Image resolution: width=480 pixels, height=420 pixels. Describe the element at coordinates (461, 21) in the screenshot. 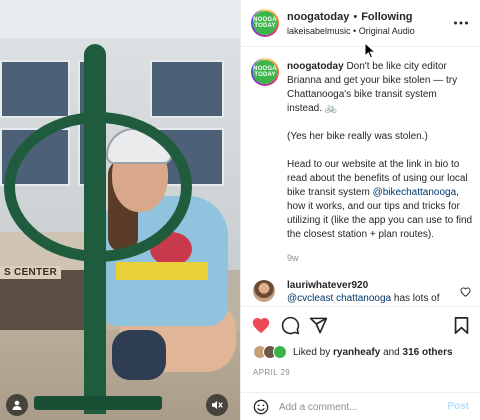

I see `more-horizontal-icon` at that location.